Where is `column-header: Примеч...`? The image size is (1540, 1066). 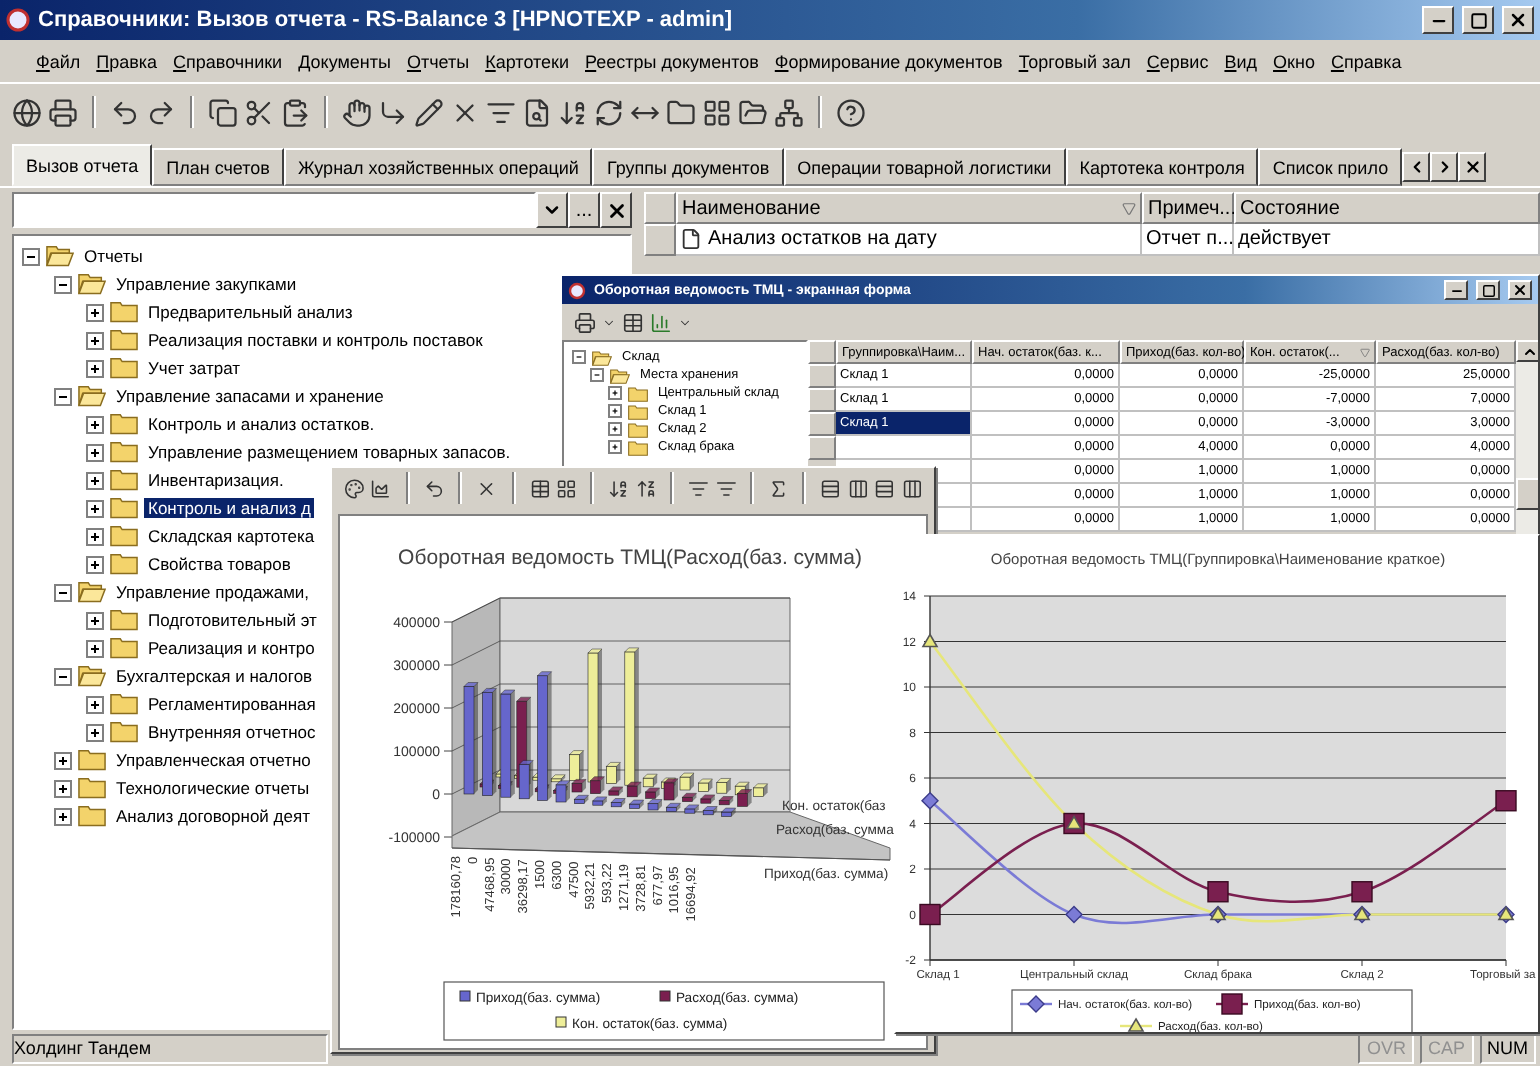 column-header: Примеч... is located at coordinates (1188, 208).